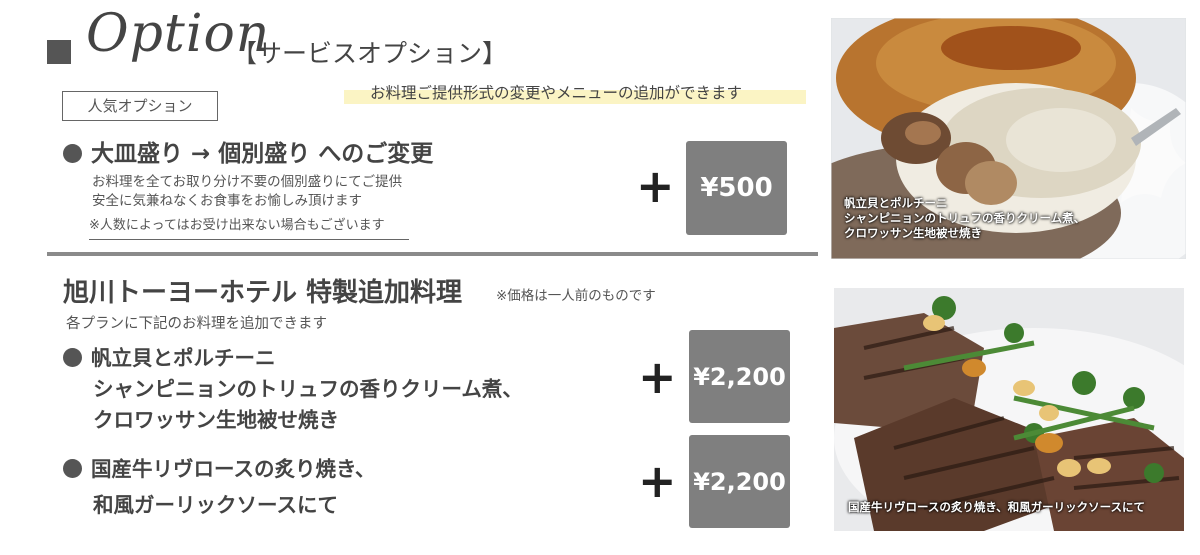 This screenshot has width=1200, height=555. I want to click on popular-desc-line2: 安全に気兼ねなくお食事をお愉しみ頂けます, so click(227, 201).